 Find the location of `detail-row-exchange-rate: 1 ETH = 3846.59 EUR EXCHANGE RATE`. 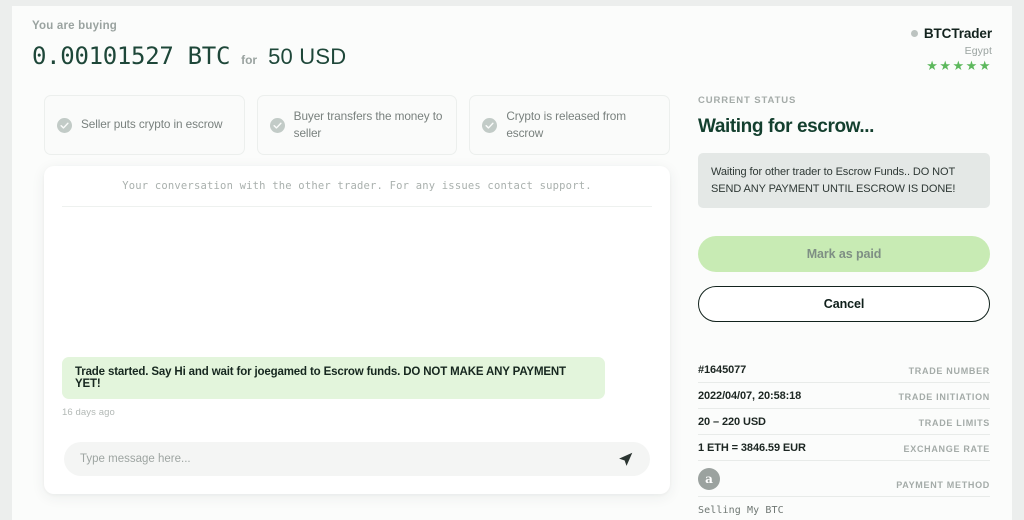

detail-row-exchange-rate: 1 ETH = 3846.59 EUR EXCHANGE RATE is located at coordinates (844, 448).